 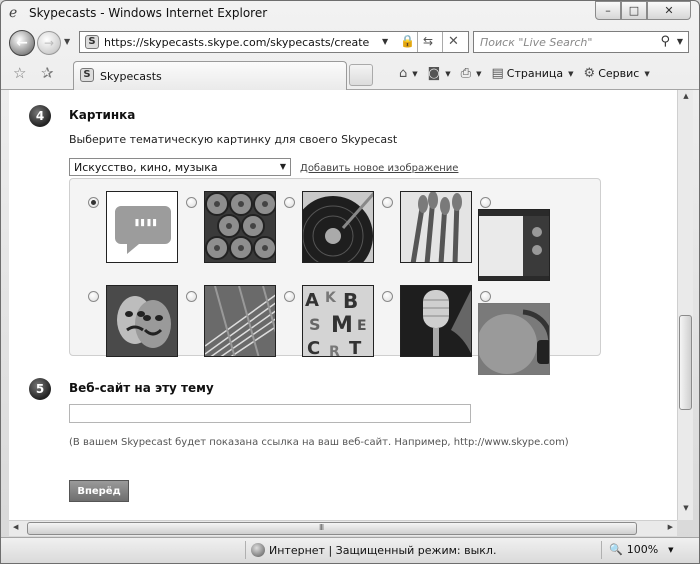 What do you see at coordinates (485, 202) in the screenshot?
I see `image-radio-television` at bounding box center [485, 202].